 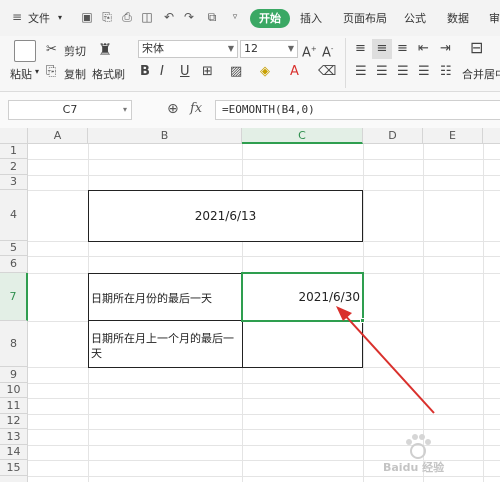 I want to click on print-preview-icon: ◫, so click(x=147, y=17).